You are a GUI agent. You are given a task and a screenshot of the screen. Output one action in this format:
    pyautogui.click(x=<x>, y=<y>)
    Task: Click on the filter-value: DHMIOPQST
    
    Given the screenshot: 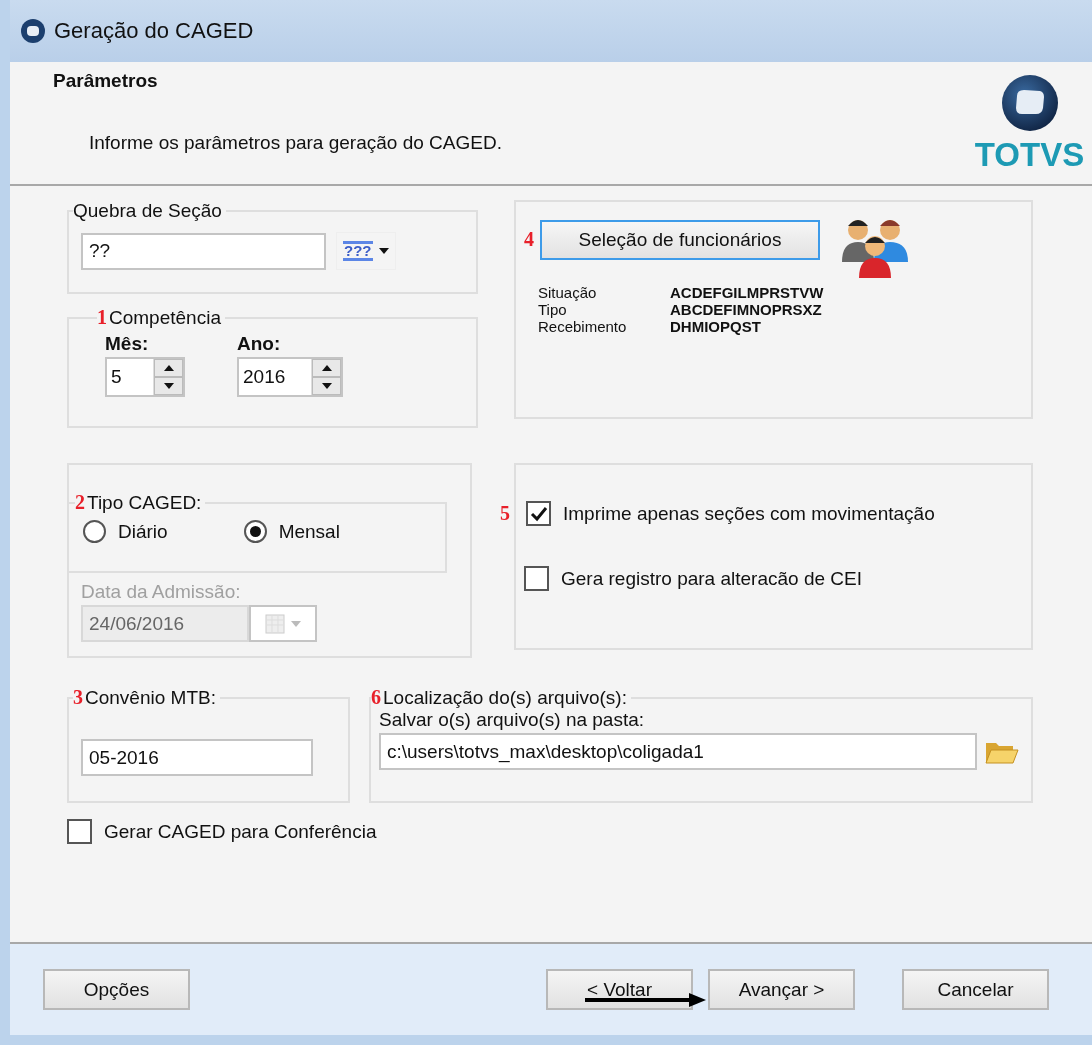 What is the action you would take?
    pyautogui.click(x=716, y=326)
    